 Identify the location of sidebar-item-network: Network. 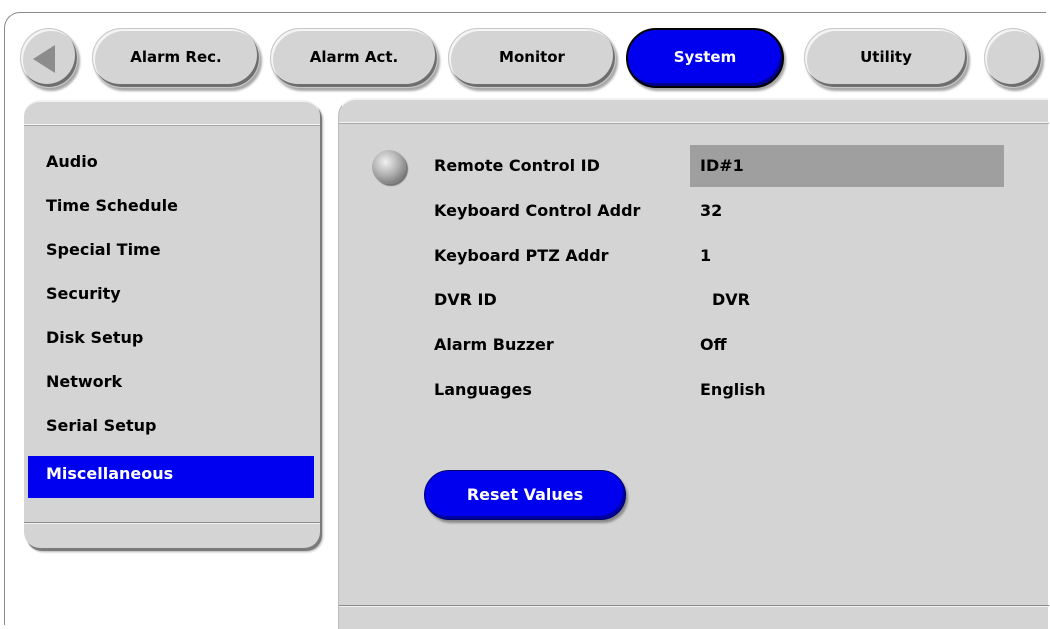
(171, 385).